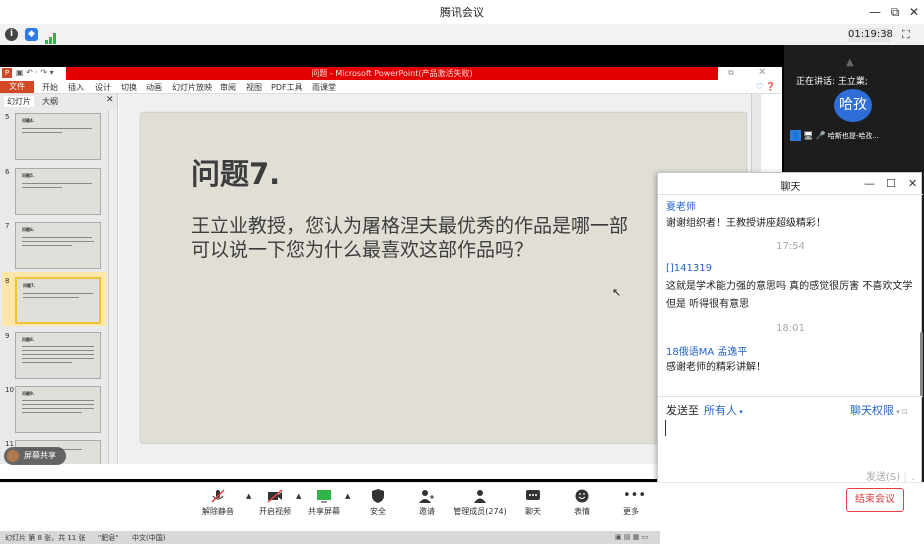 The image size is (924, 544). Describe the element at coordinates (631, 501) in the screenshot. I see `more-button: ••• 更多` at that location.